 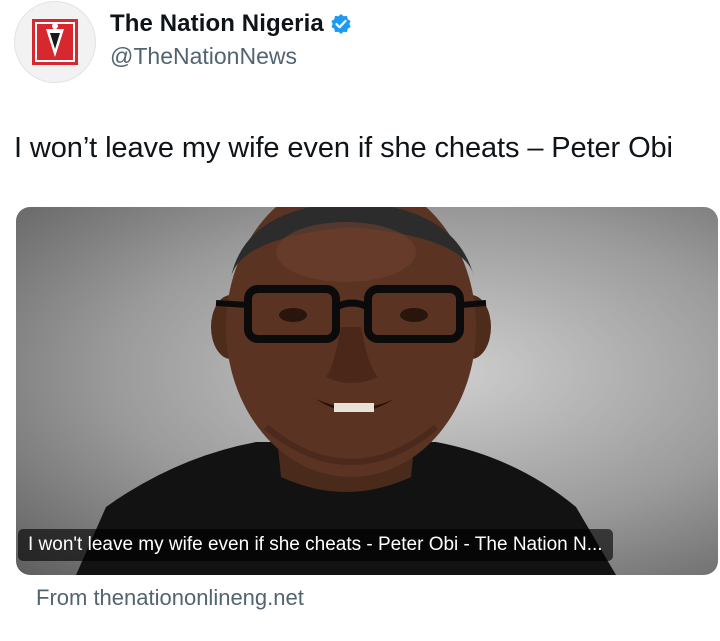 I want to click on link-card-source: From thenationonlineng.net, so click(x=170, y=598).